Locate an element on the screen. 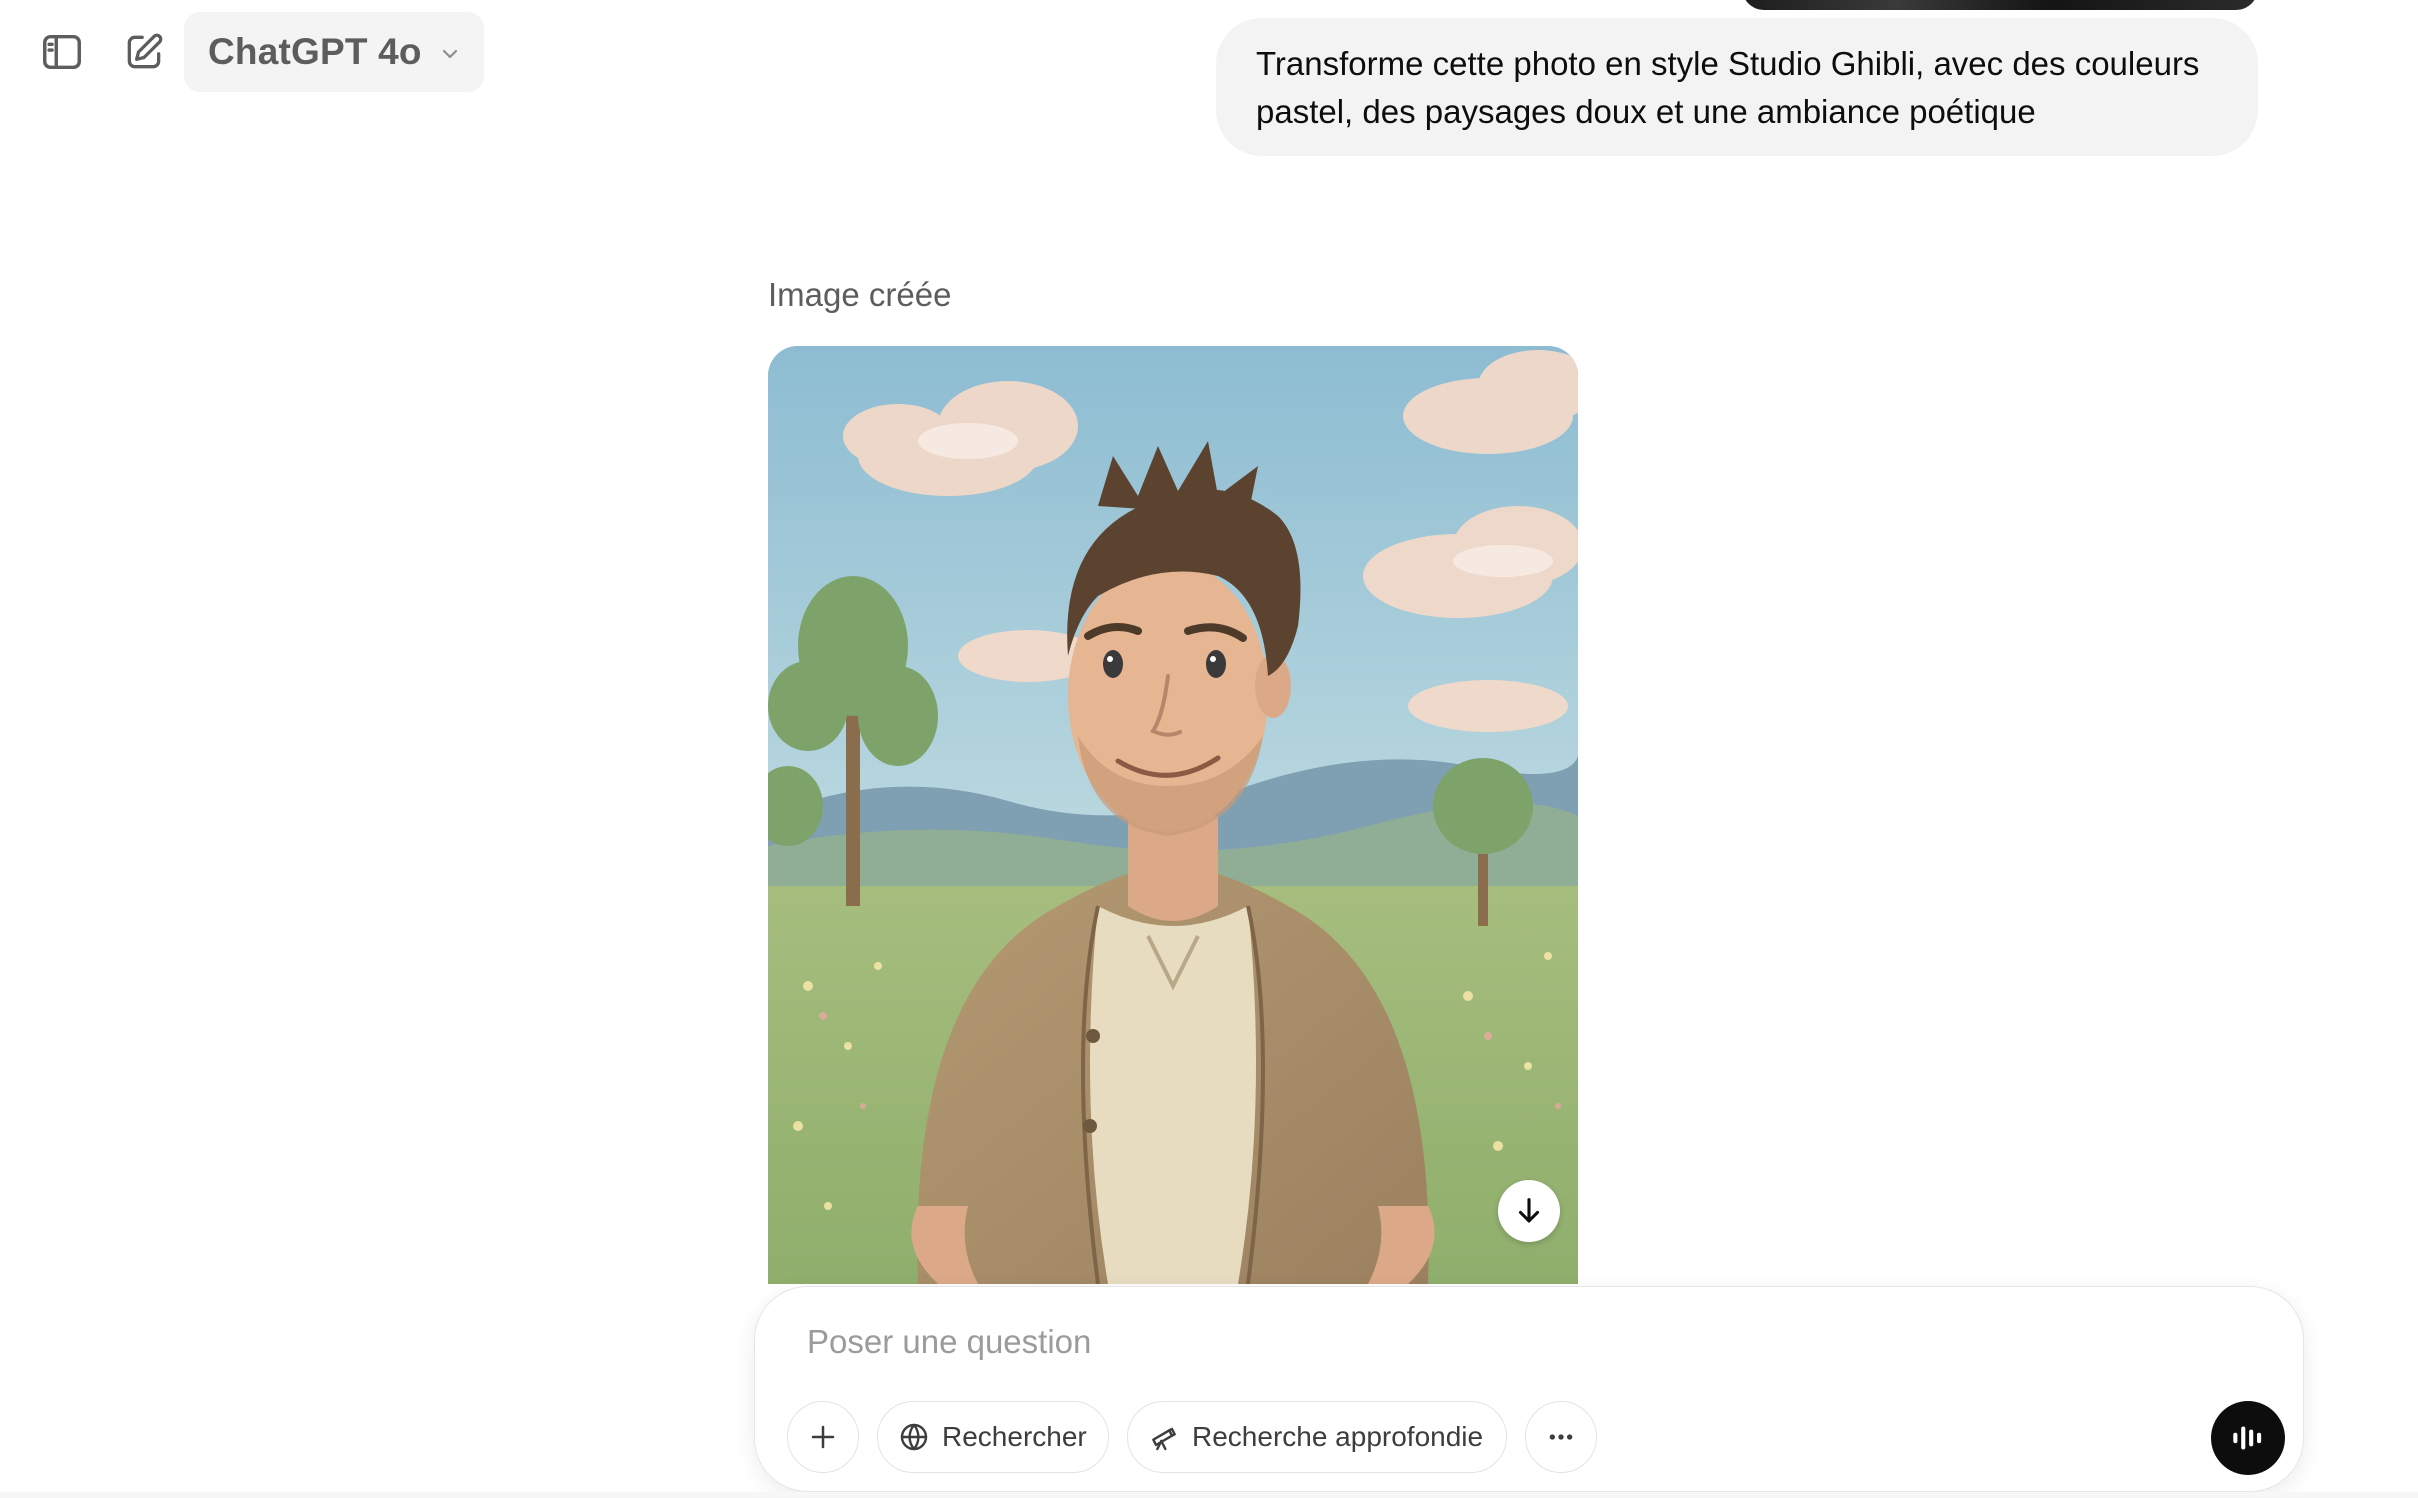  search-button: Rechercher is located at coordinates (993, 1437).